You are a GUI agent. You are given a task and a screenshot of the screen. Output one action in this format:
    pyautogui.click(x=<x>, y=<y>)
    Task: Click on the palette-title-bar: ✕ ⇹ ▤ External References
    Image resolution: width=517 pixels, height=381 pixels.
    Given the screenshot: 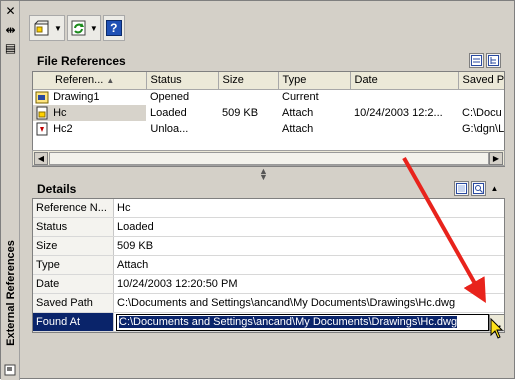 What is the action you would take?
    pyautogui.click(x=10, y=190)
    